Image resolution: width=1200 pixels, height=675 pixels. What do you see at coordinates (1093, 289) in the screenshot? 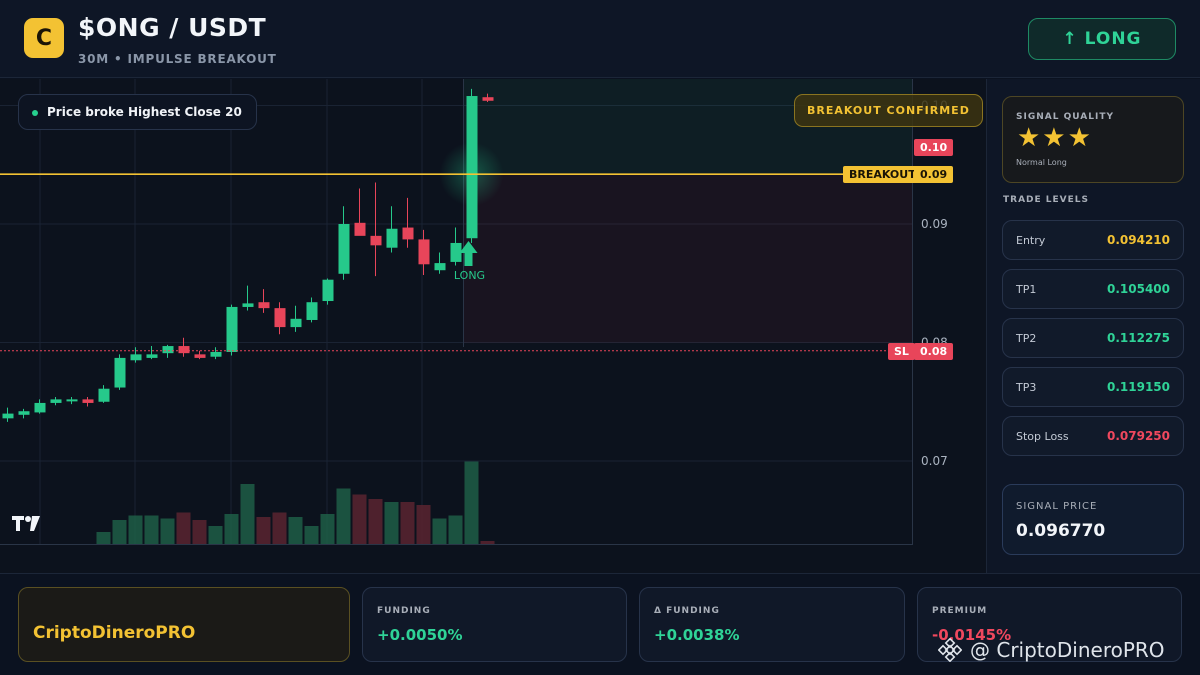
I see `trade-level-tp1: TP1 0.105400` at bounding box center [1093, 289].